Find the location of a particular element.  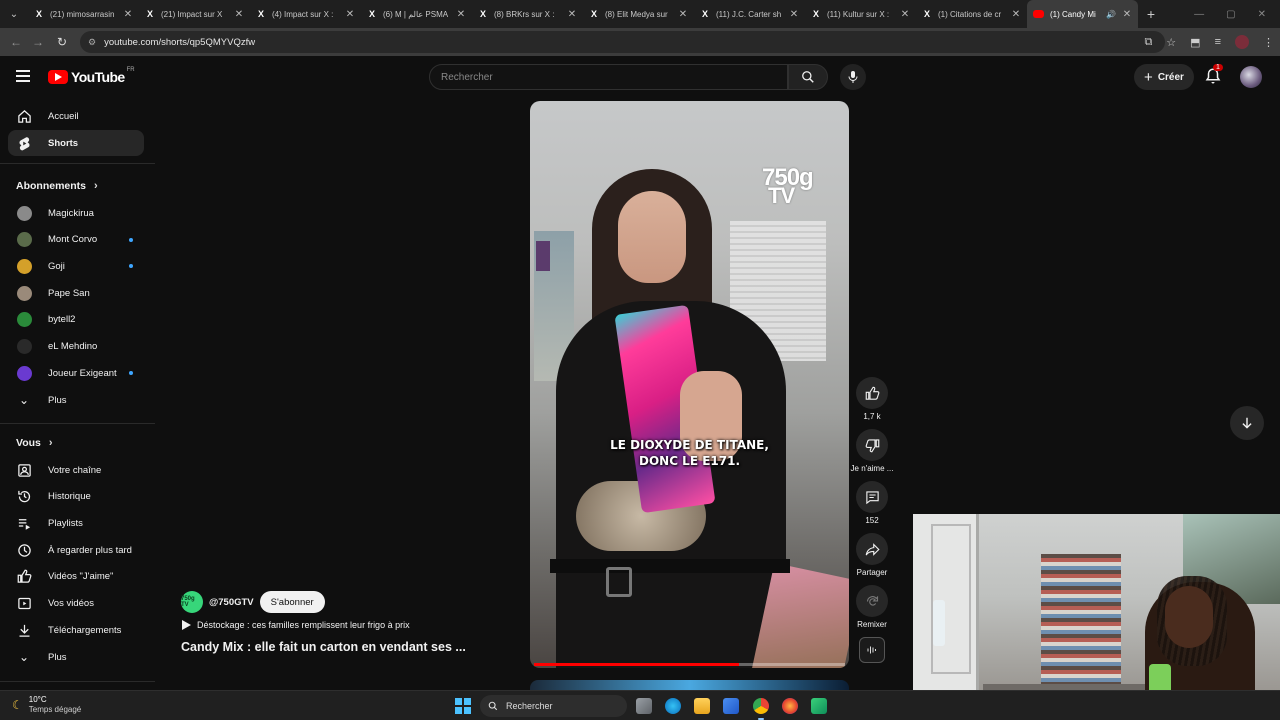

reload-icon: ↻ is located at coordinates (62, 42).